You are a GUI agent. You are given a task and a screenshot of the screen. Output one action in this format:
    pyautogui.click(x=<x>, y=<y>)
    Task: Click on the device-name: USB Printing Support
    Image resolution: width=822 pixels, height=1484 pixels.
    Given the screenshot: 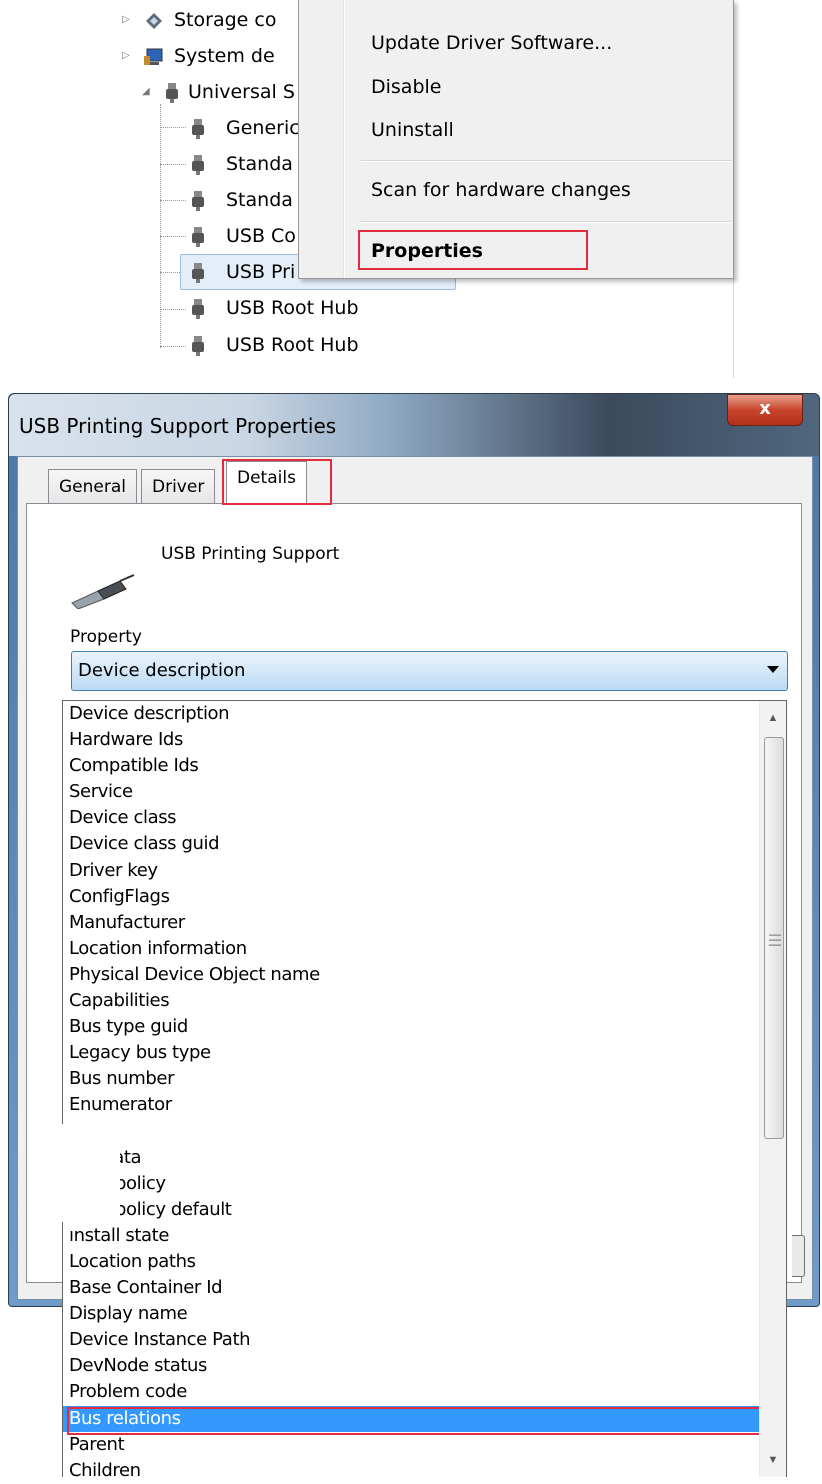 What is the action you would take?
    pyautogui.click(x=250, y=554)
    